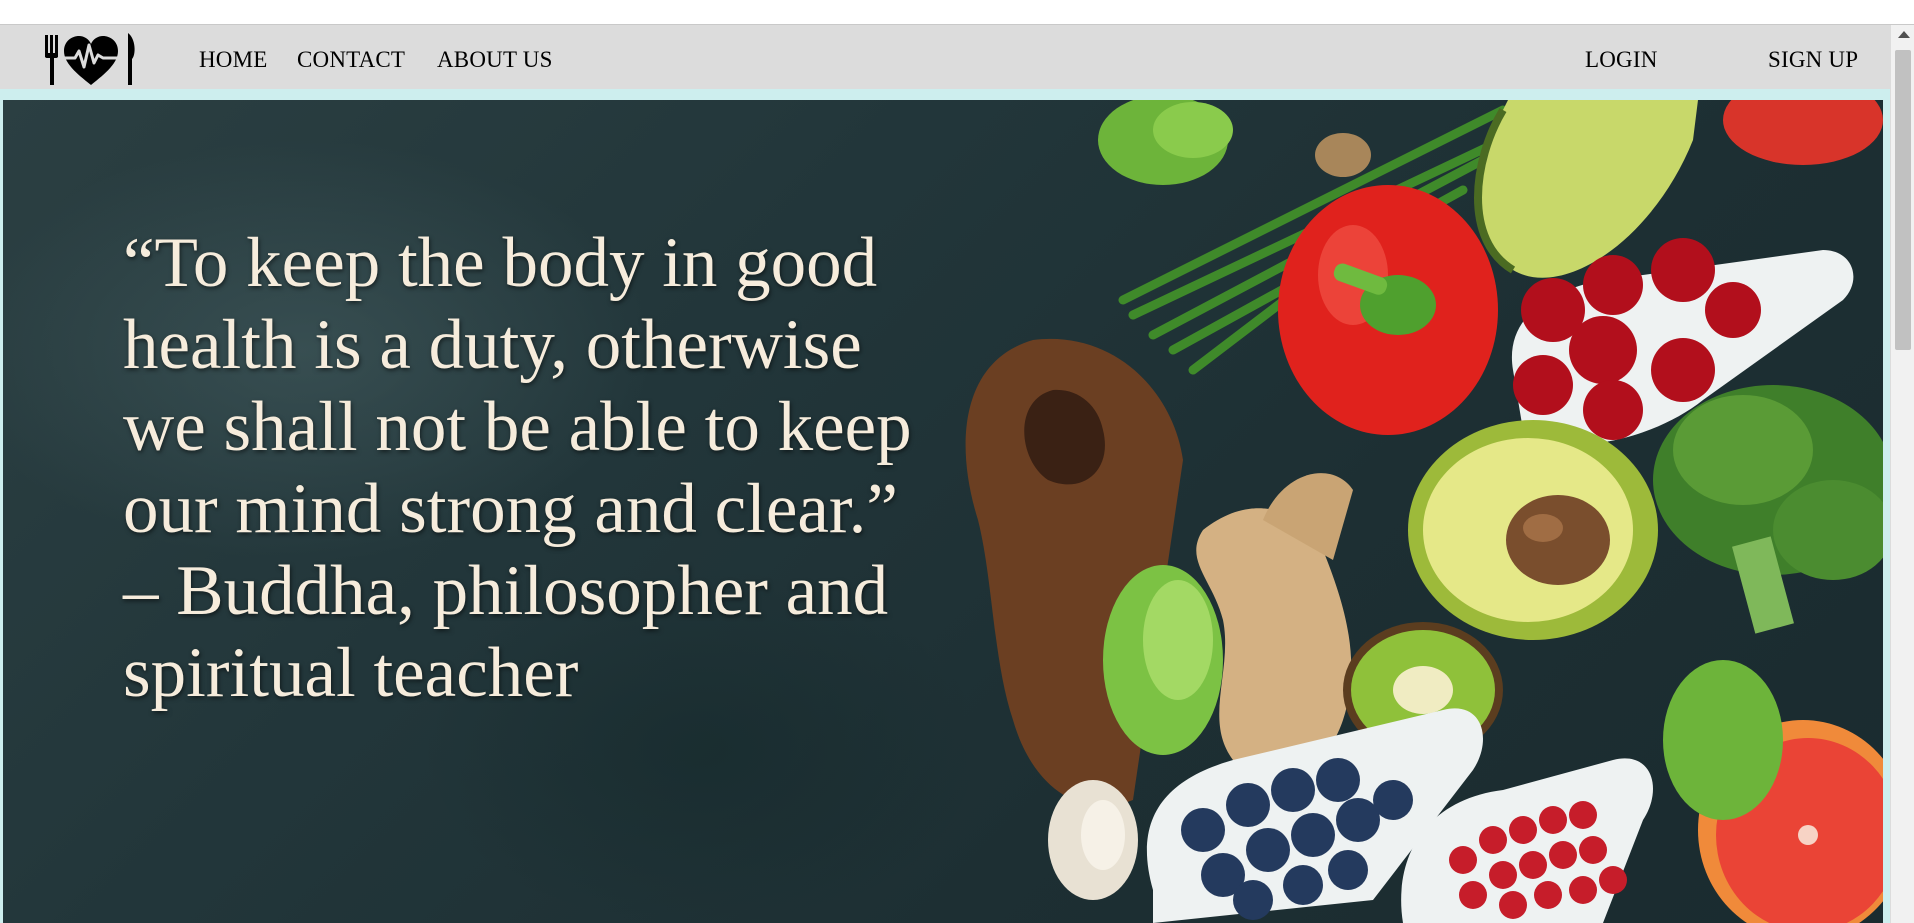  What do you see at coordinates (1902, 474) in the screenshot?
I see `vertical-scrollbar` at bounding box center [1902, 474].